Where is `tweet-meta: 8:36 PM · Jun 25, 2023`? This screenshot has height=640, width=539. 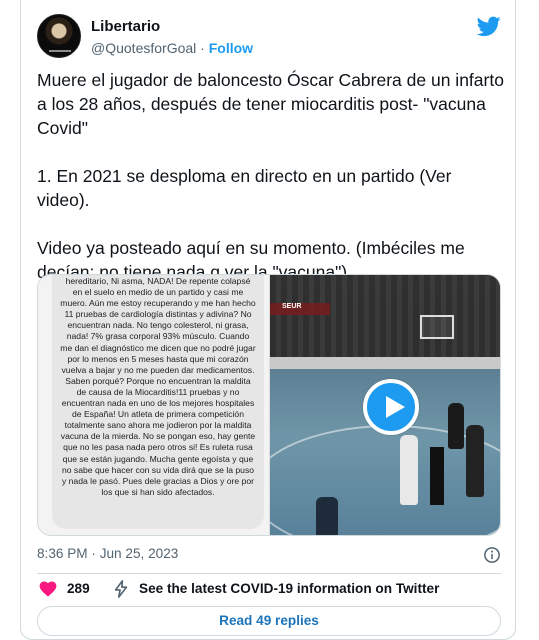 tweet-meta: 8:36 PM · Jun 25, 2023 is located at coordinates (269, 556).